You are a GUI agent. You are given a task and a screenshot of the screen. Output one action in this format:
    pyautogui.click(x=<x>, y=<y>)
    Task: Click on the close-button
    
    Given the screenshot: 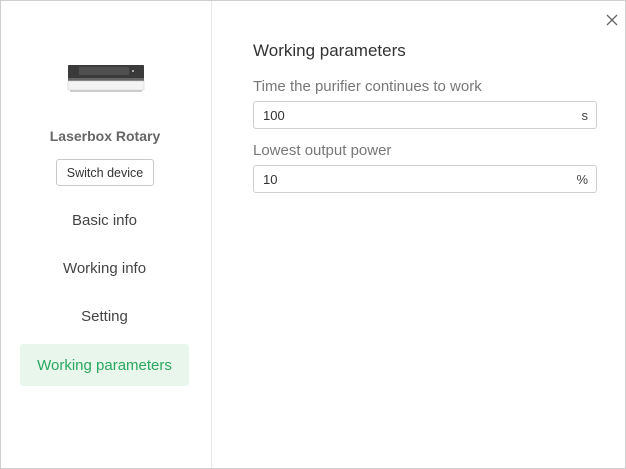 What is the action you would take?
    pyautogui.click(x=612, y=20)
    